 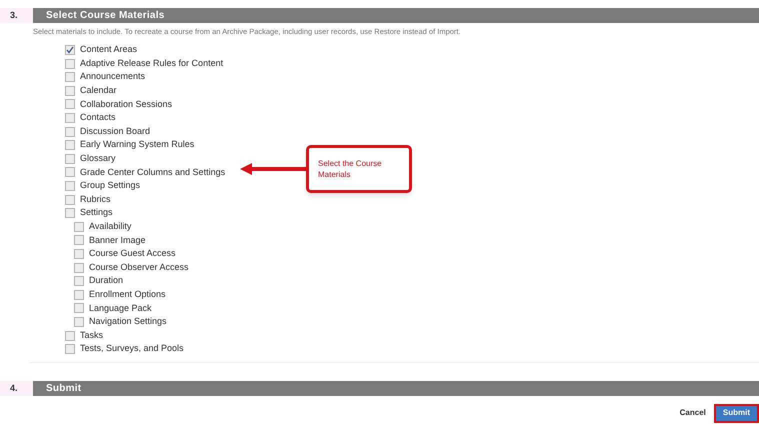 I want to click on option-label: Content Areas, so click(x=109, y=49).